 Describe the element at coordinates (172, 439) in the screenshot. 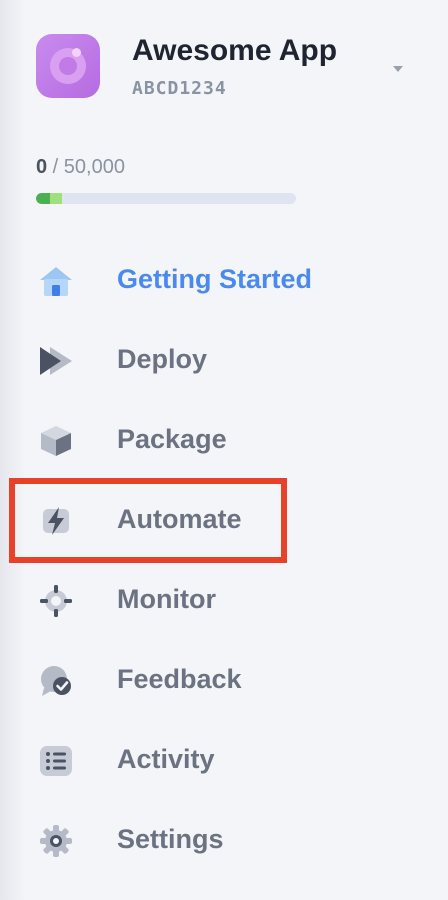

I see `sidebar-item-label: Package` at that location.